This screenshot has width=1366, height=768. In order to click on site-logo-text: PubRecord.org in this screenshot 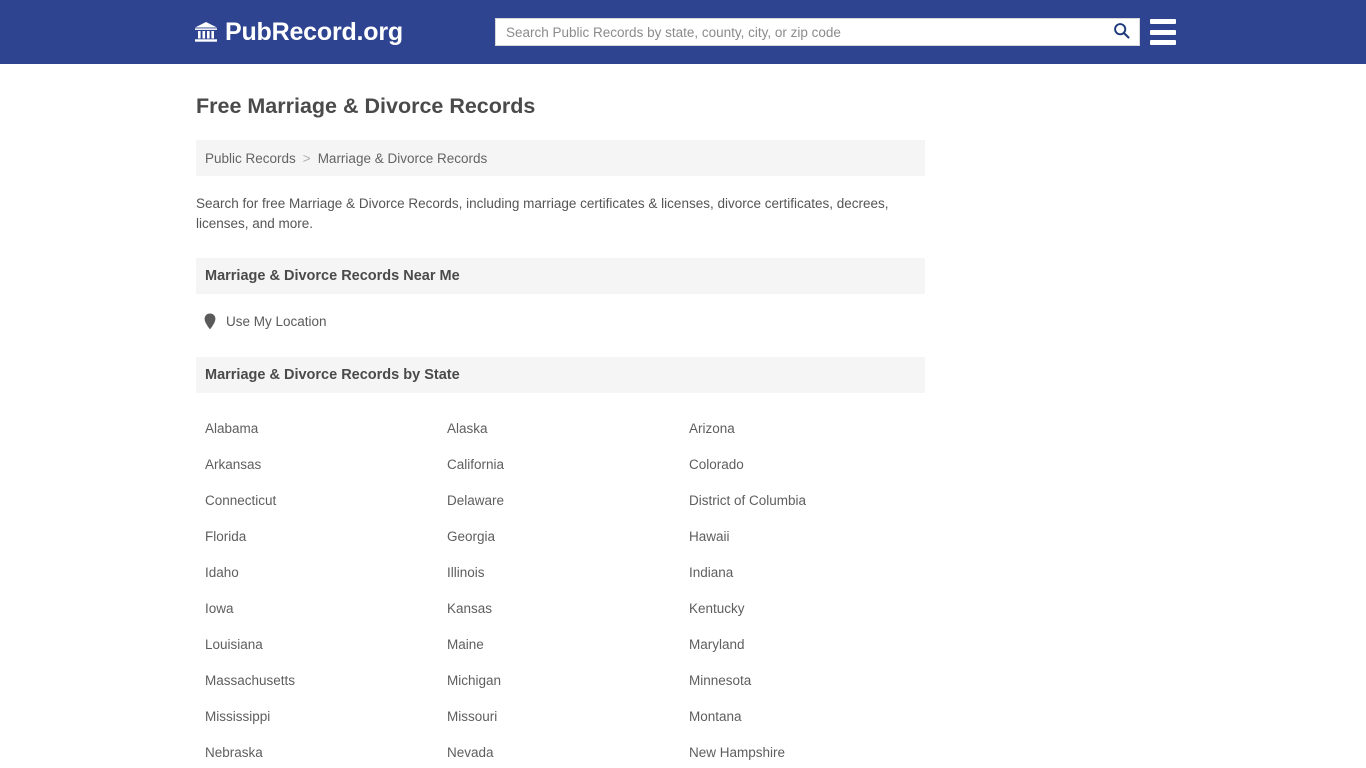, I will do `click(314, 31)`.